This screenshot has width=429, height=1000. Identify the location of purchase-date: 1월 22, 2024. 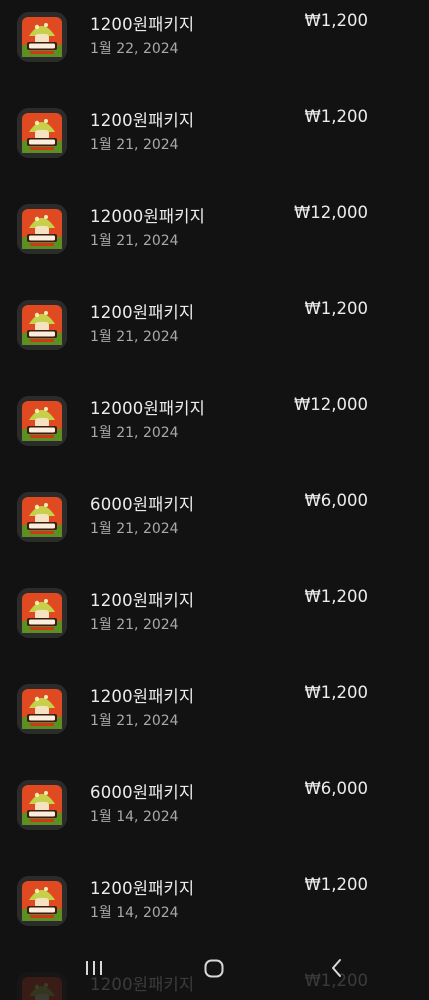
(134, 49).